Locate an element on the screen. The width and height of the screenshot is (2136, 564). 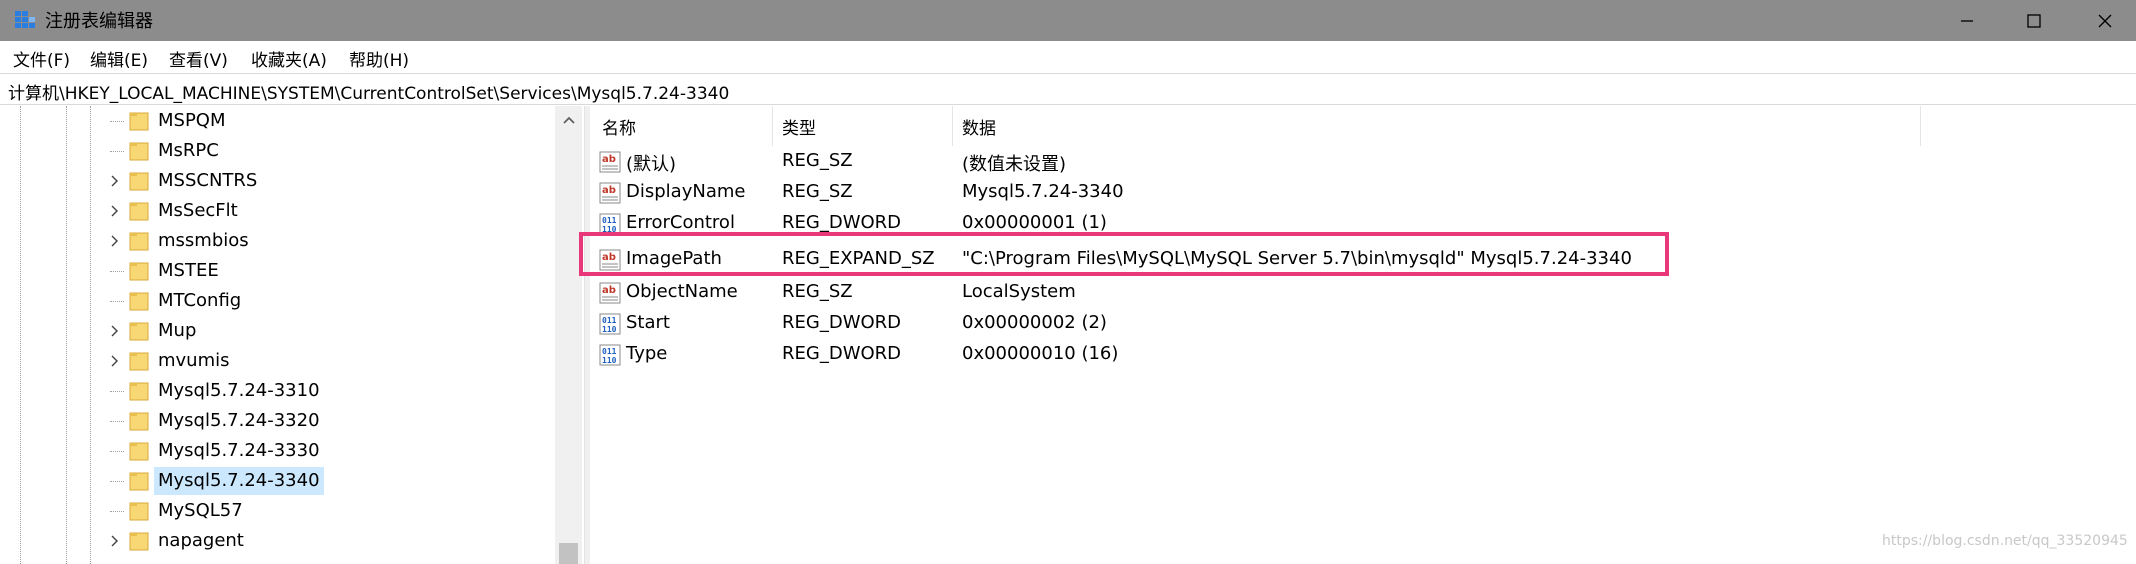
tree-item-label: MTConfig is located at coordinates (200, 300).